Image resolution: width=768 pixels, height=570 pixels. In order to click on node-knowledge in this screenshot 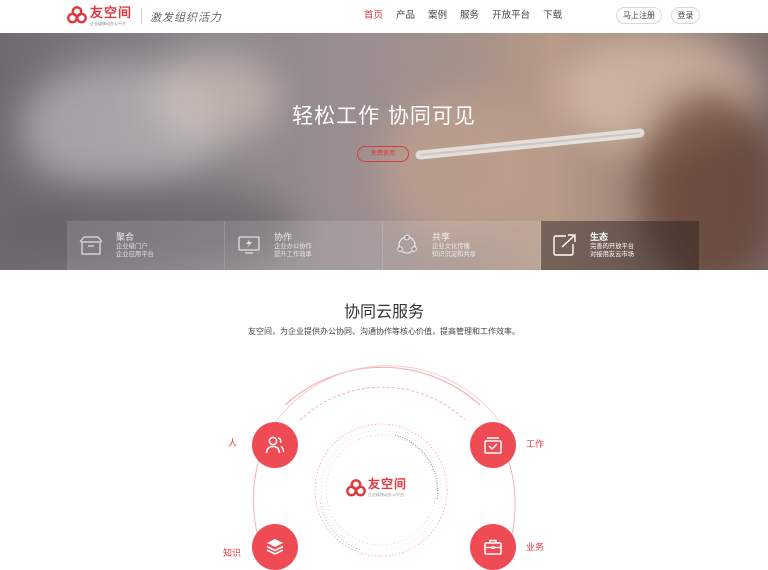, I will do `click(275, 547)`.